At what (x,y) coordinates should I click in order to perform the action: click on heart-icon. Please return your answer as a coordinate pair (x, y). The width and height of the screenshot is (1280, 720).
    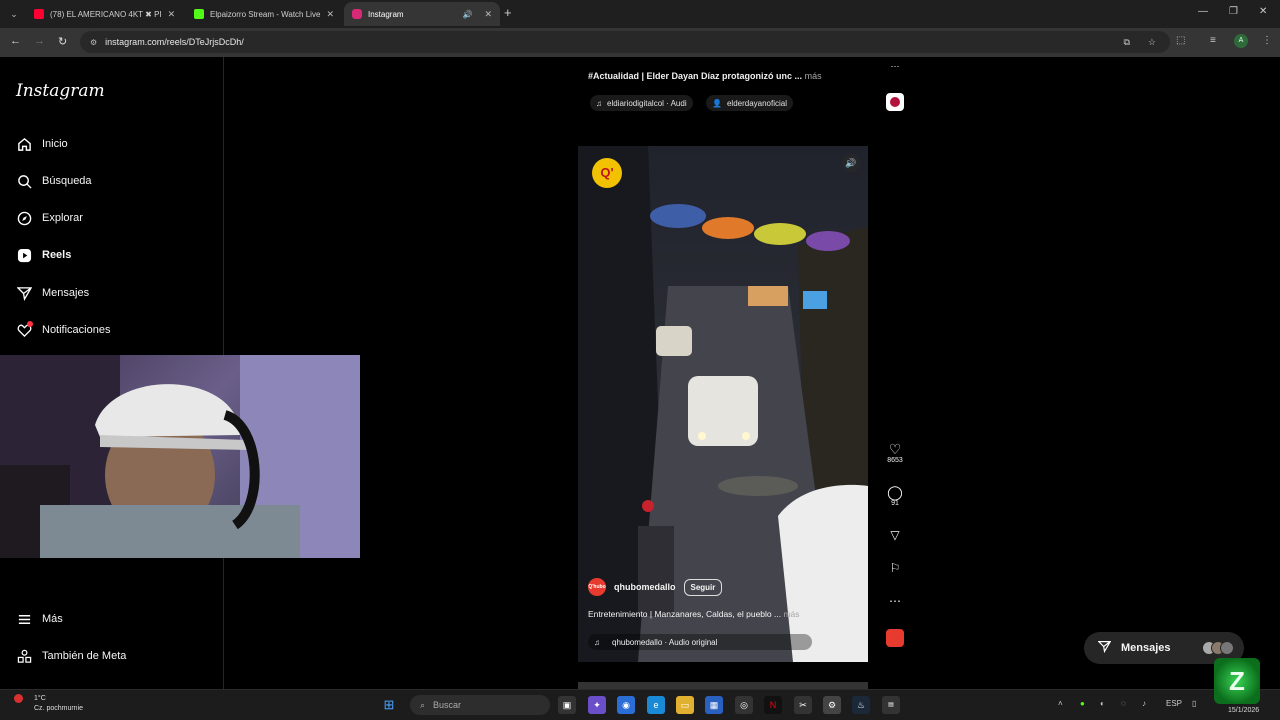
    Looking at the image, I should click on (24, 329).